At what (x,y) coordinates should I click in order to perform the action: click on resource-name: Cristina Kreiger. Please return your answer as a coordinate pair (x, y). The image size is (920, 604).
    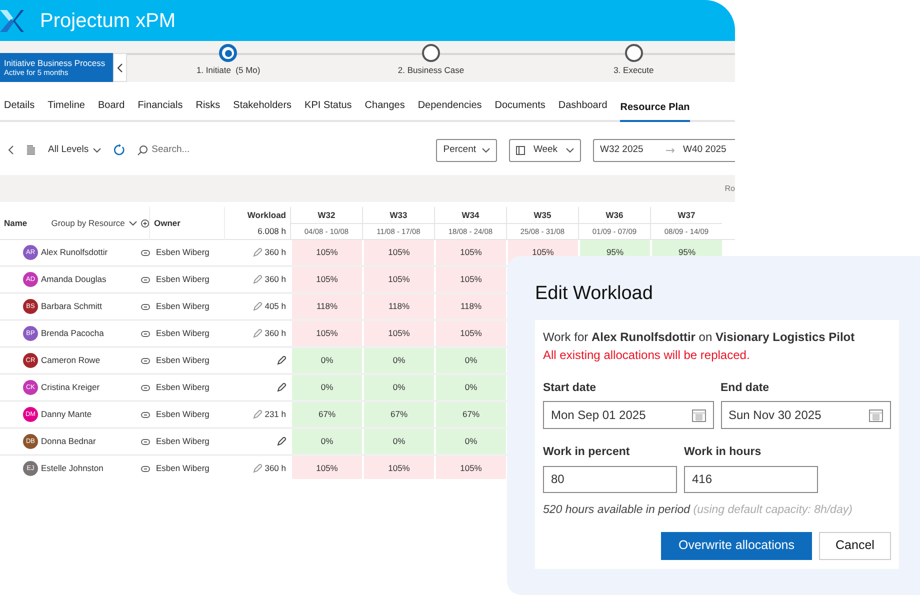
    Looking at the image, I should click on (71, 387).